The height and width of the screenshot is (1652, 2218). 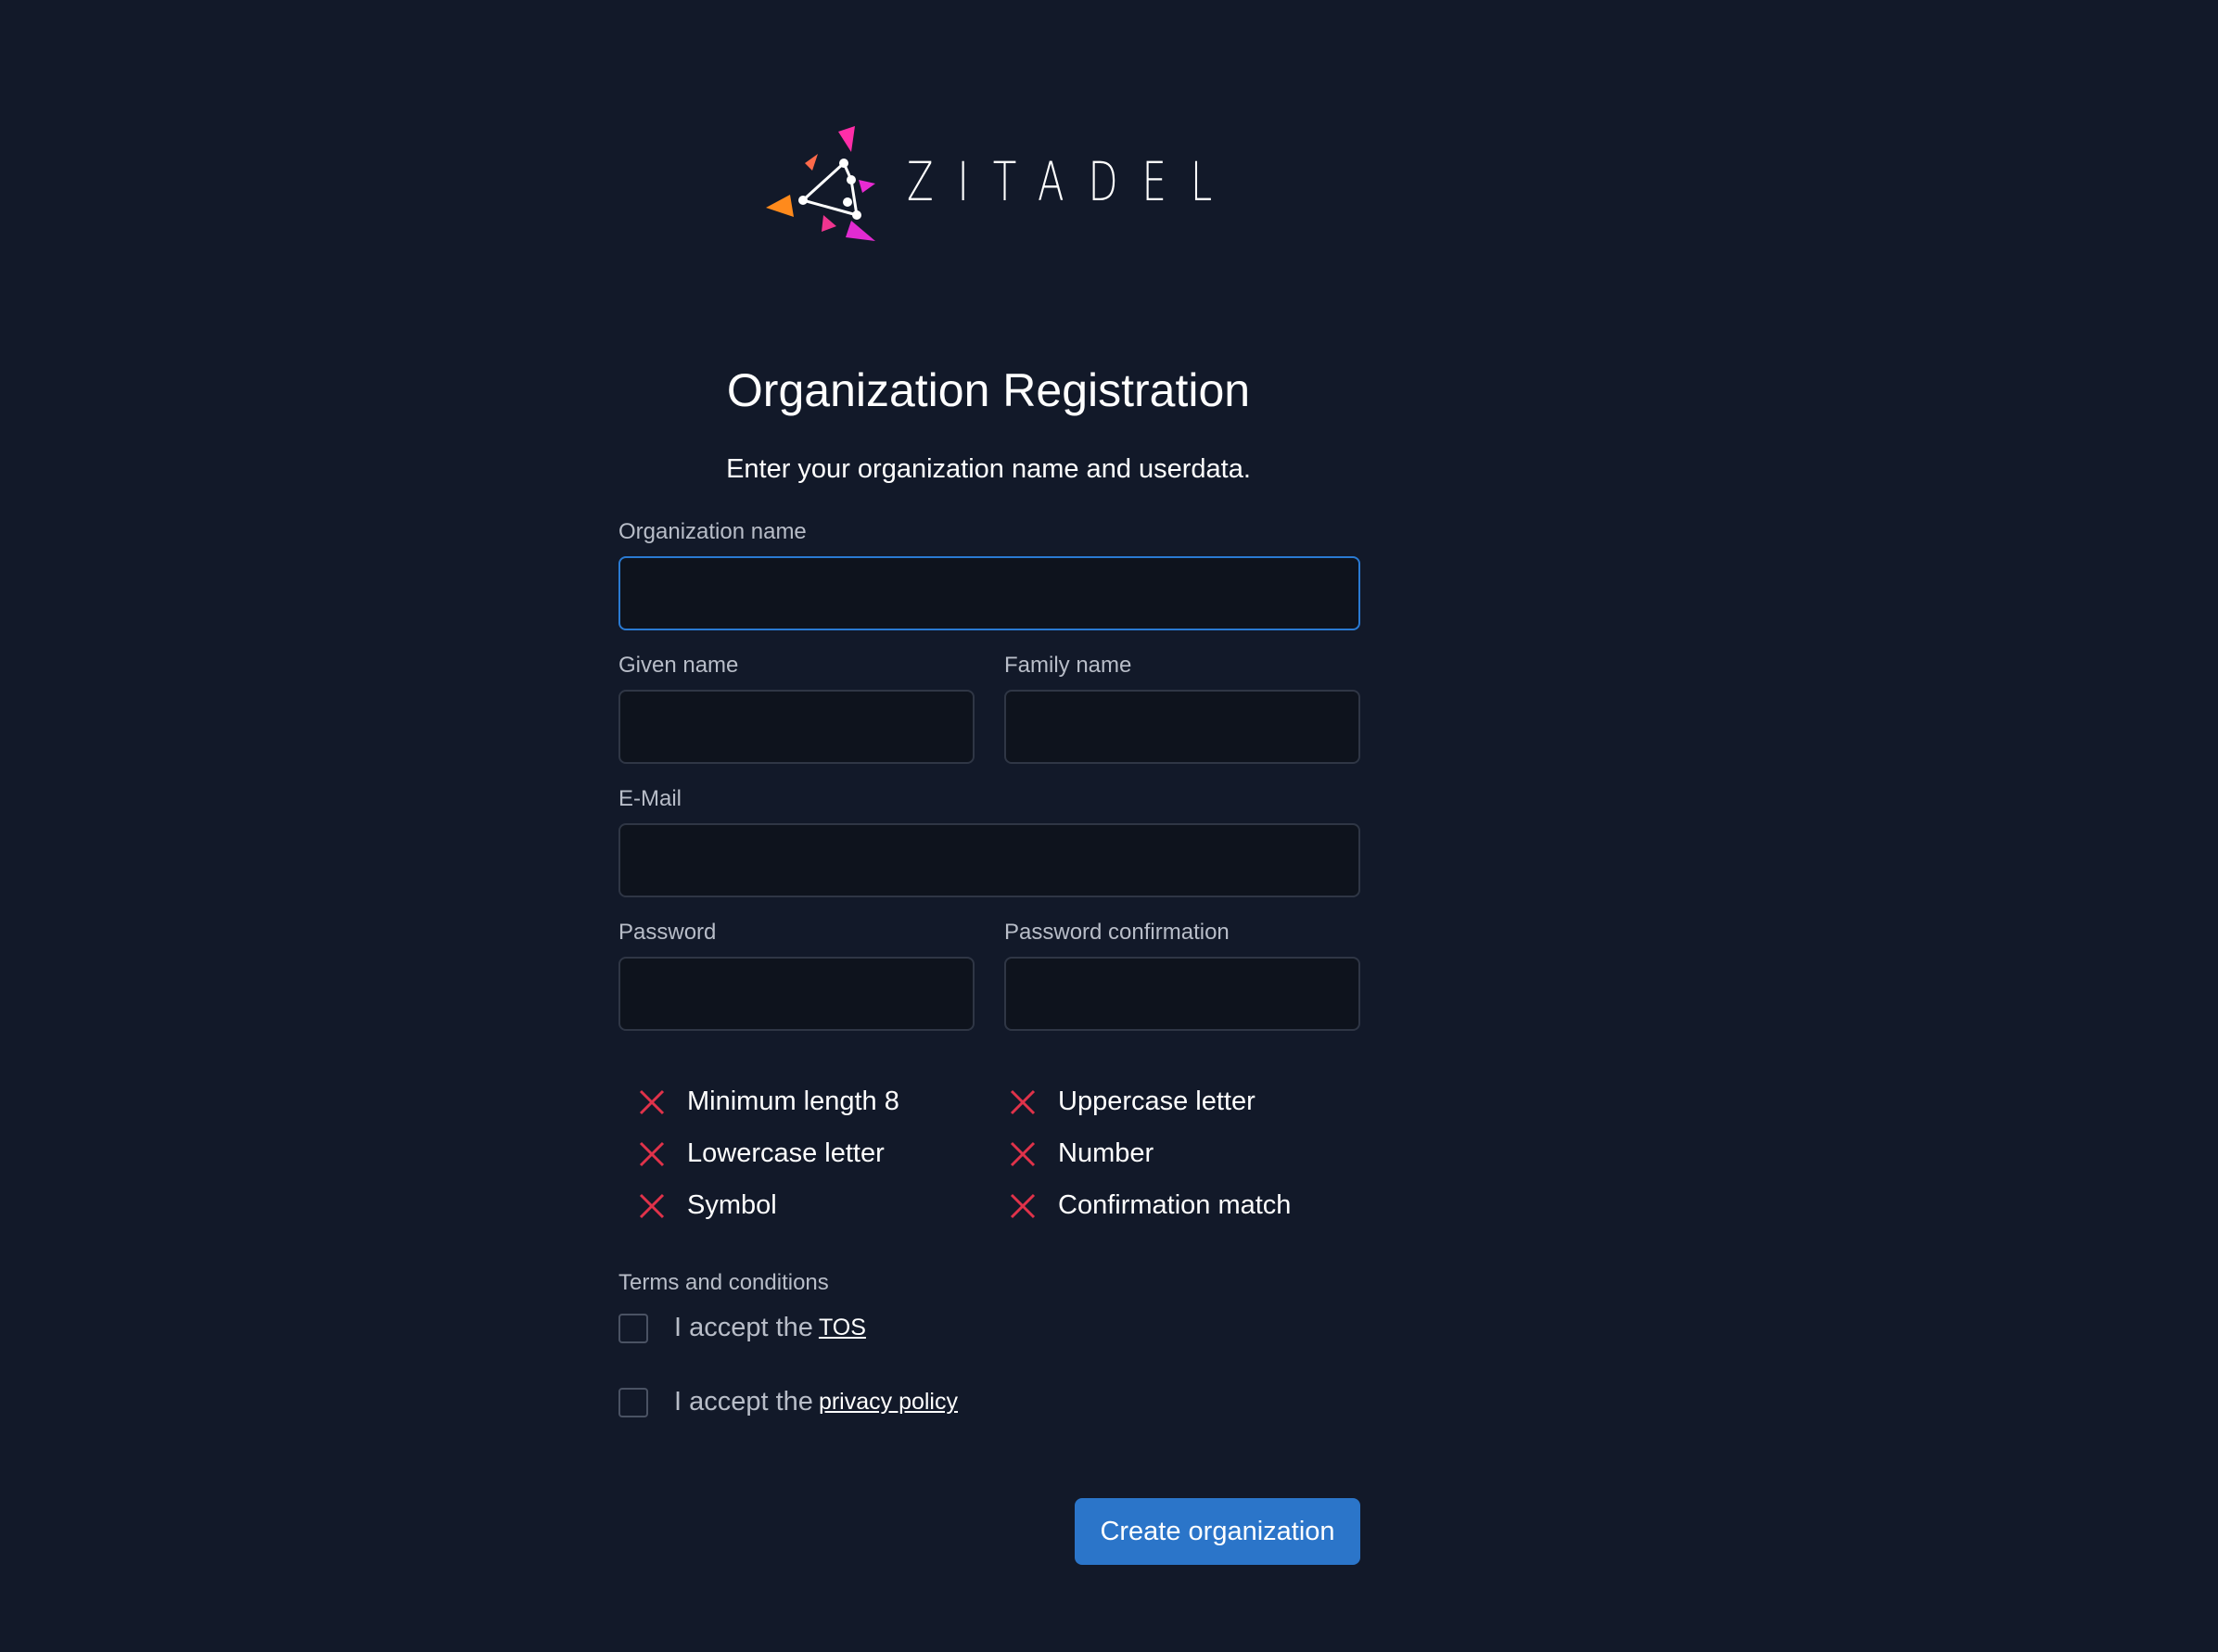 What do you see at coordinates (667, 933) in the screenshot?
I see `password-label: Password` at bounding box center [667, 933].